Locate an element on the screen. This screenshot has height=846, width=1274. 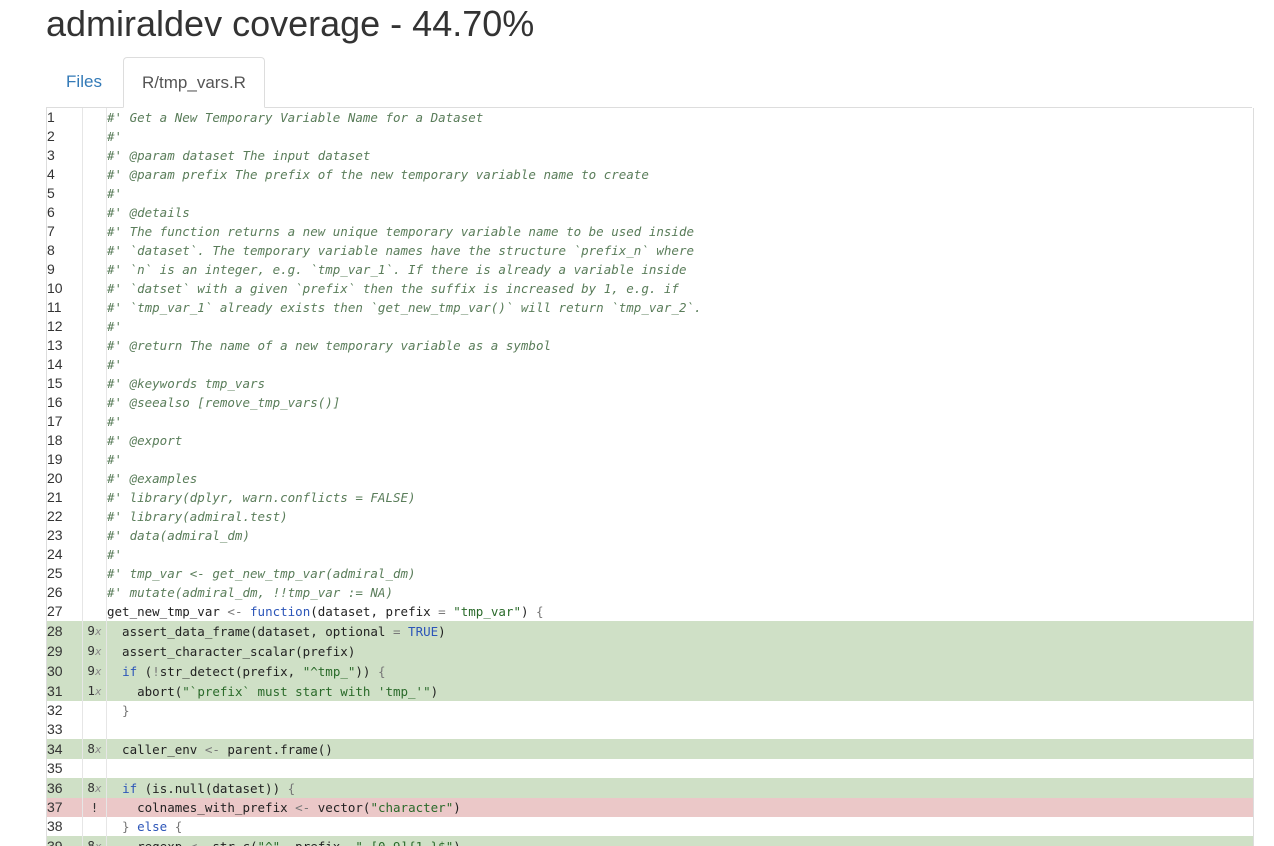
page-title: admiraldev coverage - 44.70% is located at coordinates (290, 23).